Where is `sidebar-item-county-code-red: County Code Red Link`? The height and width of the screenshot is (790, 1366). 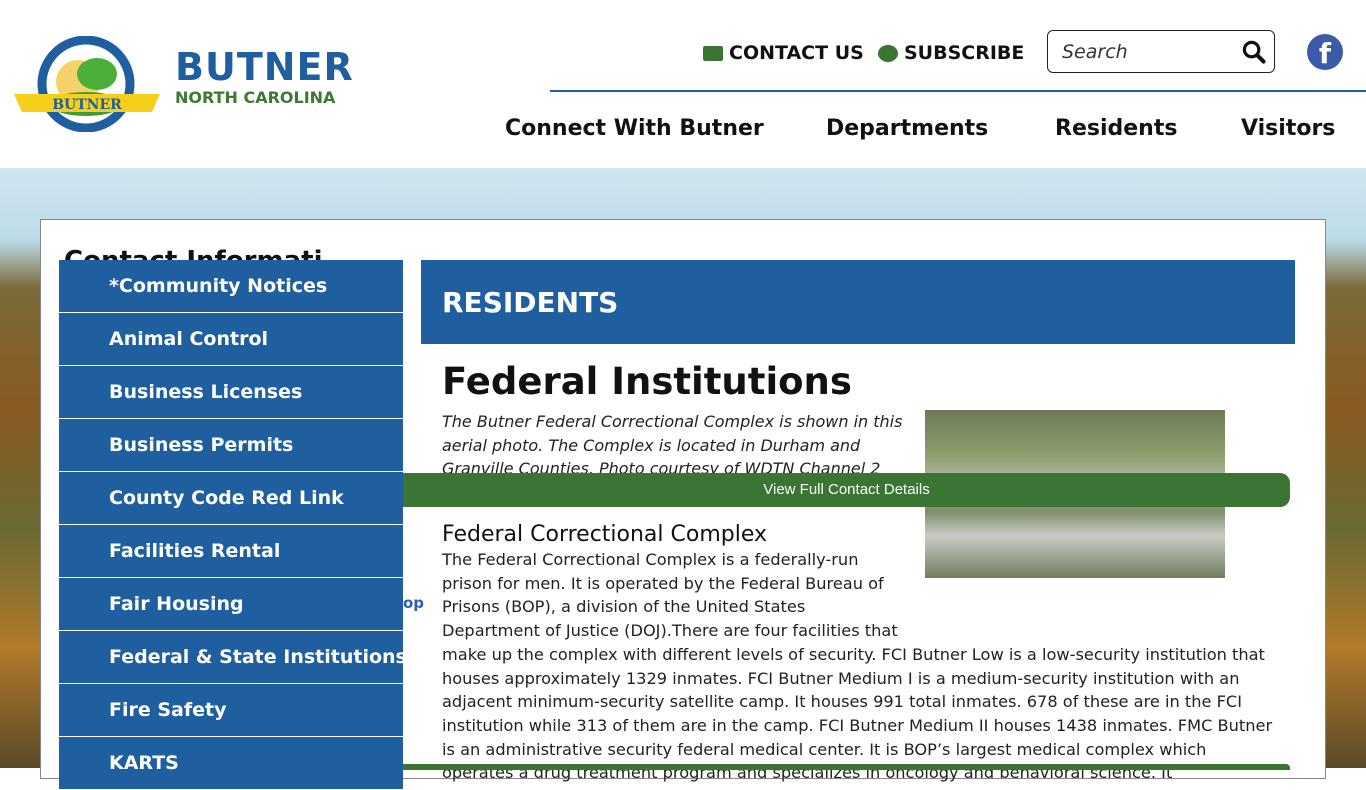
sidebar-item-county-code-red: County Code Red Link is located at coordinates (231, 498).